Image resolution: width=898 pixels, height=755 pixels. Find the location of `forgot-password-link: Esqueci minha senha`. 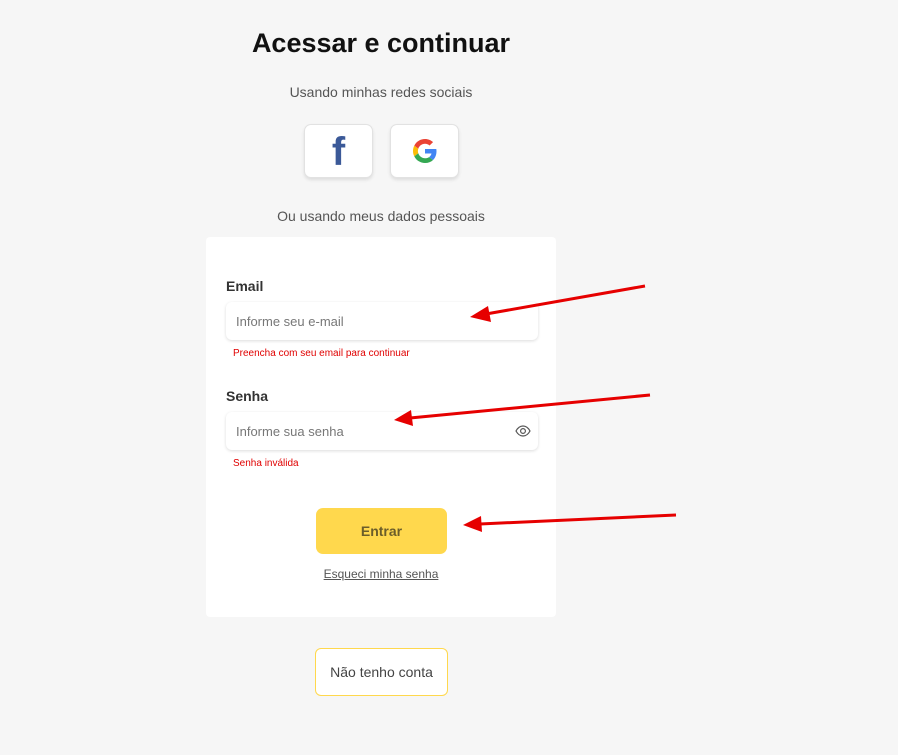

forgot-password-link: Esqueci minha senha is located at coordinates (381, 574).